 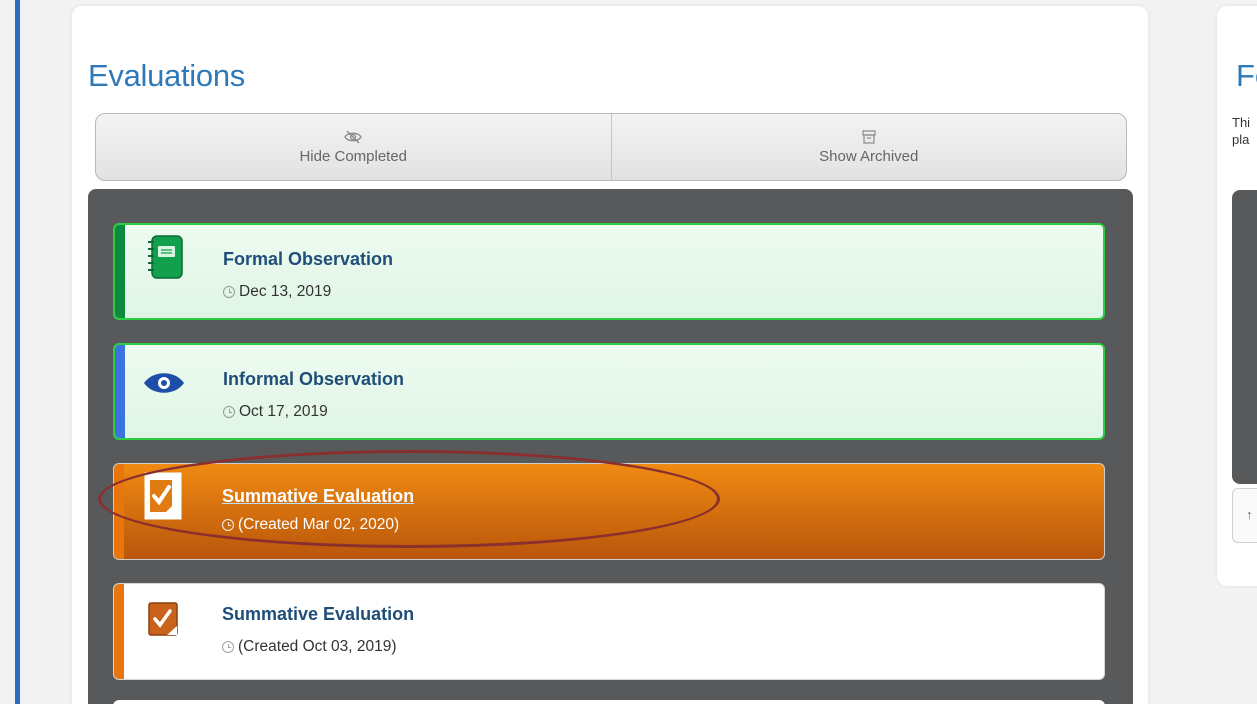 What do you see at coordinates (164, 257) in the screenshot?
I see `notebook-icon` at bounding box center [164, 257].